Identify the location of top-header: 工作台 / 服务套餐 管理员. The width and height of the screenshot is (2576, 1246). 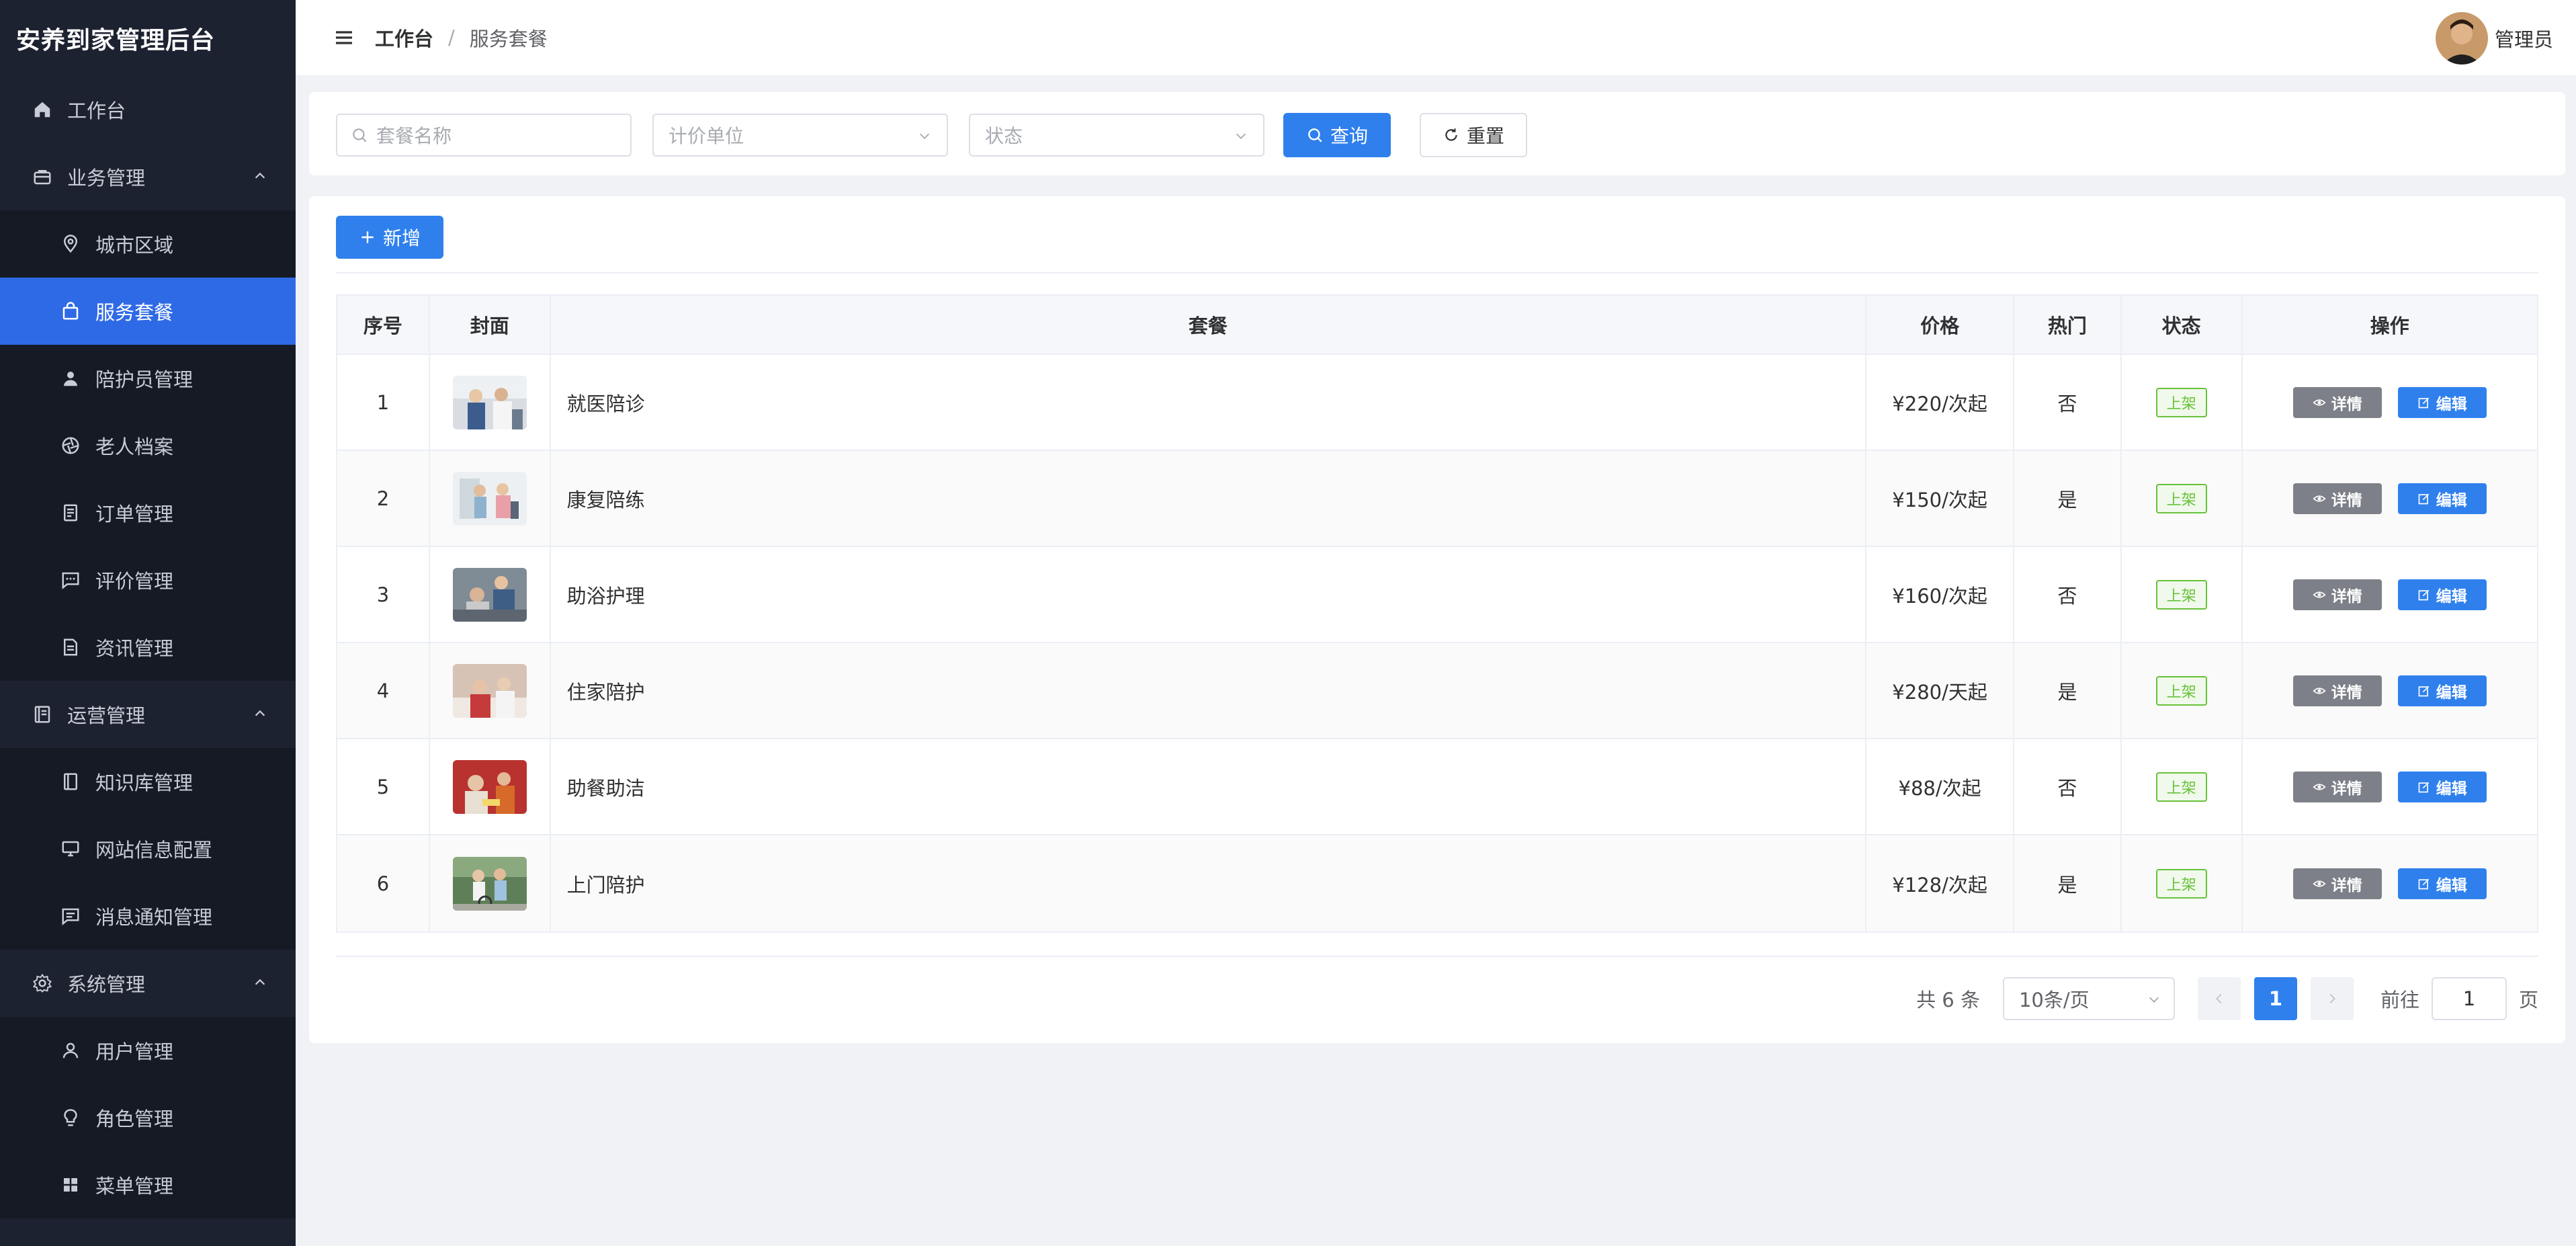
(1436, 38).